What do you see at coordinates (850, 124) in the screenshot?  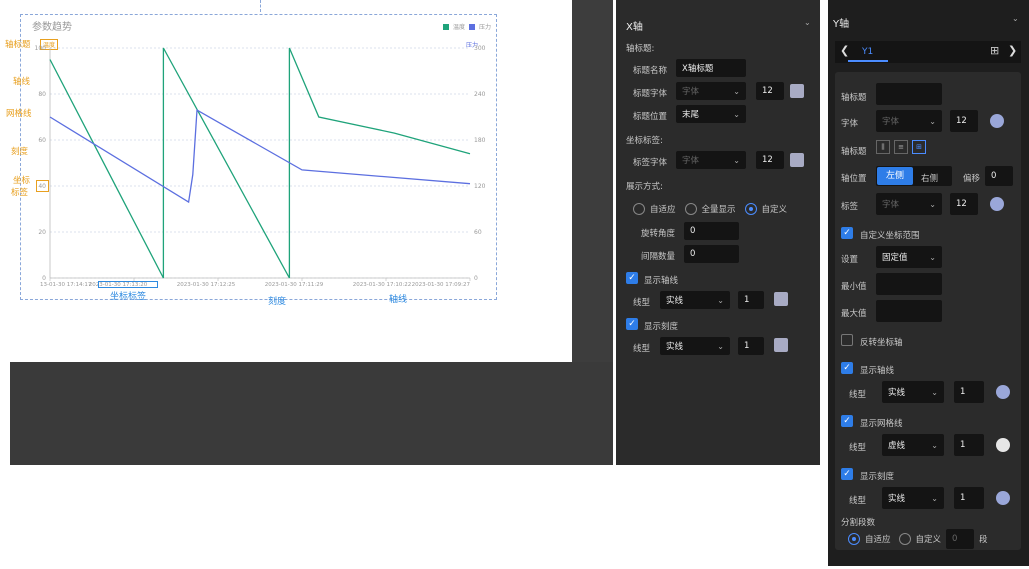 I see `font-label: 字体` at bounding box center [850, 124].